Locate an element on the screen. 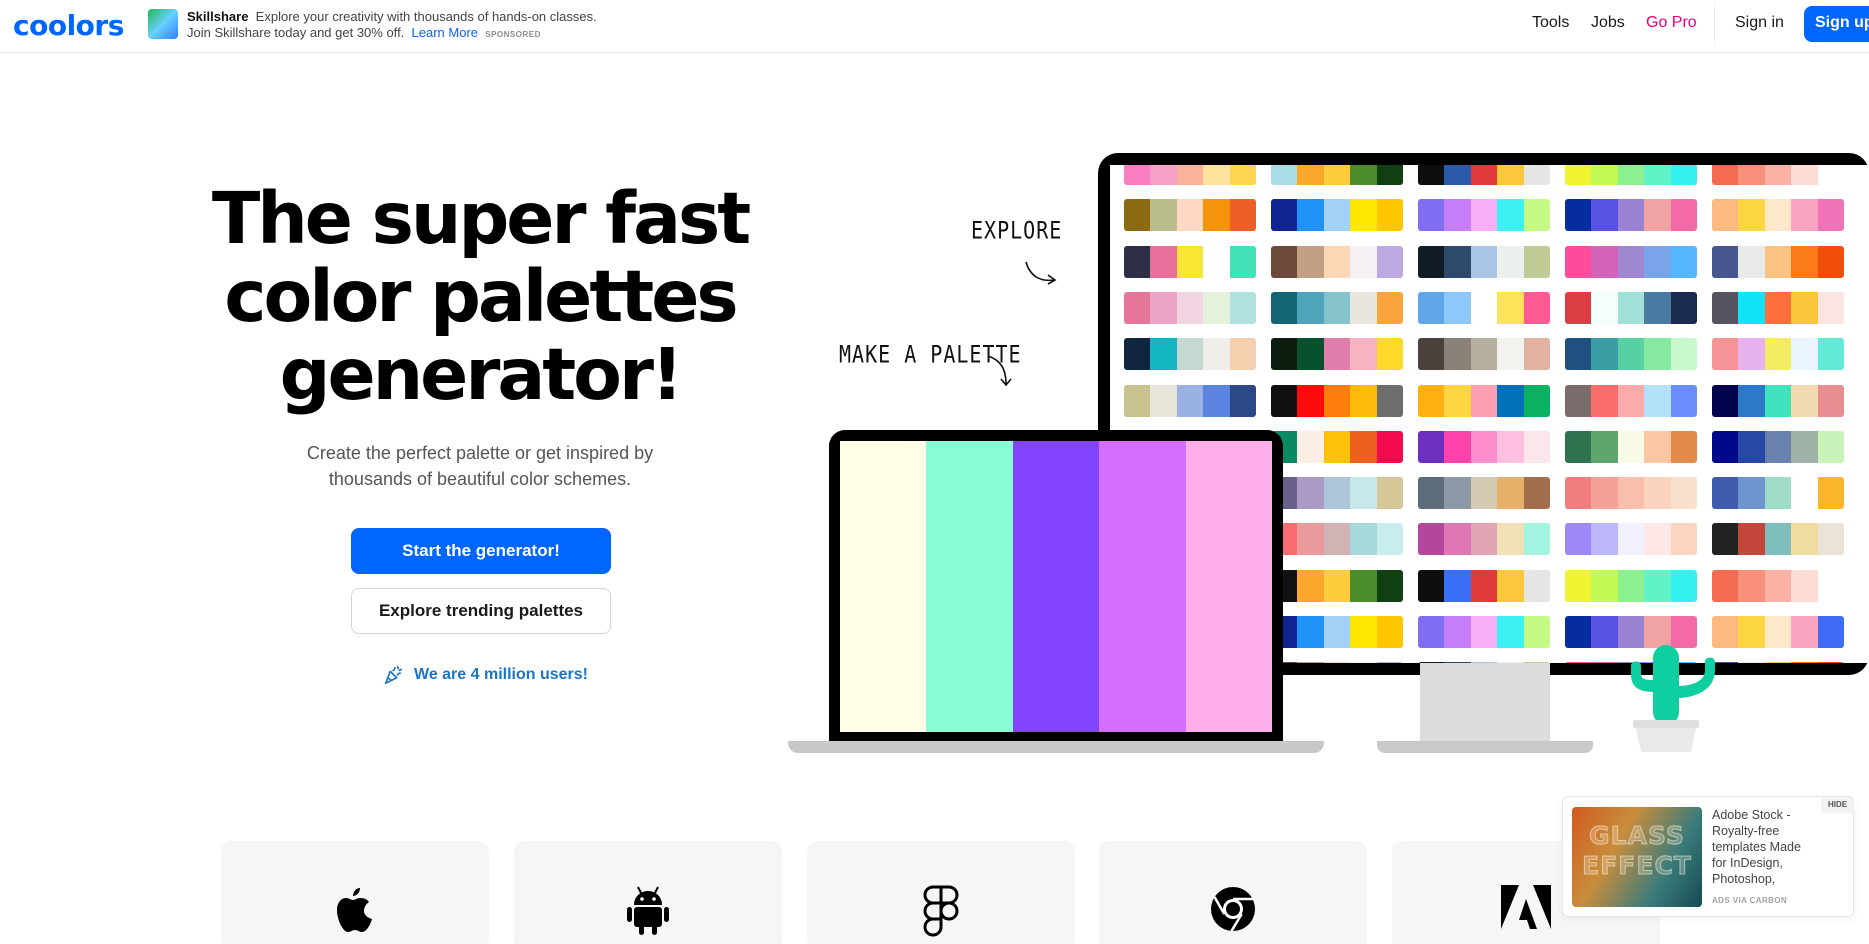  platform-card-chrome is located at coordinates (1233, 892).